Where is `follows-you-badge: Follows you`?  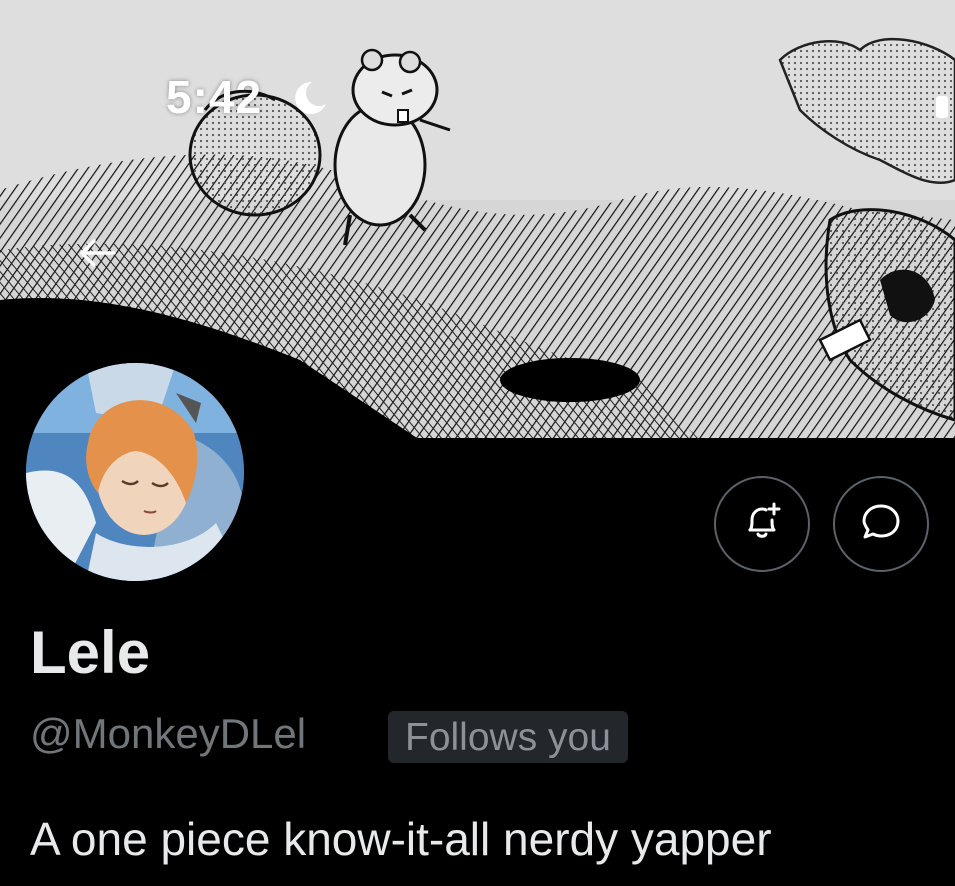
follows-you-badge: Follows you is located at coordinates (508, 737).